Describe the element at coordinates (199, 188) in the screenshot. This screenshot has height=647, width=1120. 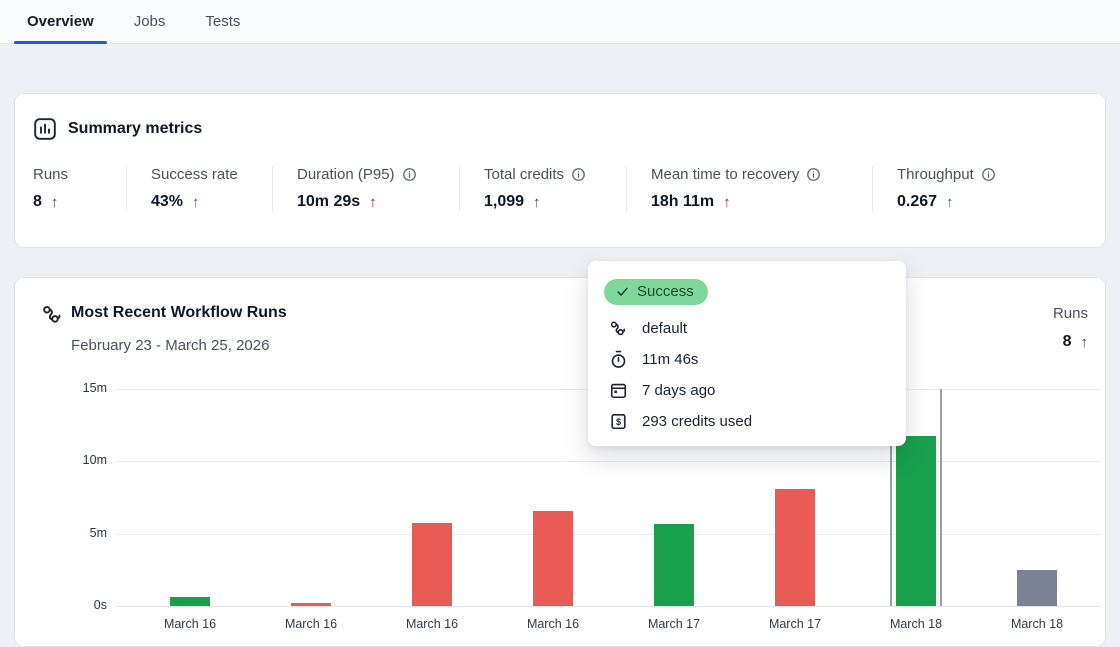
I see `metric-success-rate: Success rate 43% ↑` at that location.